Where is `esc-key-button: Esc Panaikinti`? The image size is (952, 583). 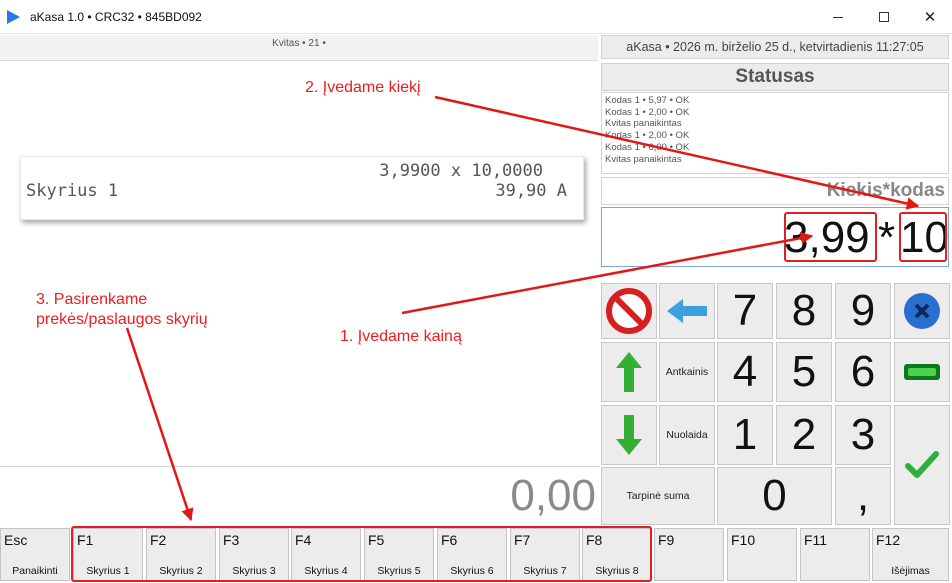
esc-key-button: Esc Panaikinti is located at coordinates (35, 554).